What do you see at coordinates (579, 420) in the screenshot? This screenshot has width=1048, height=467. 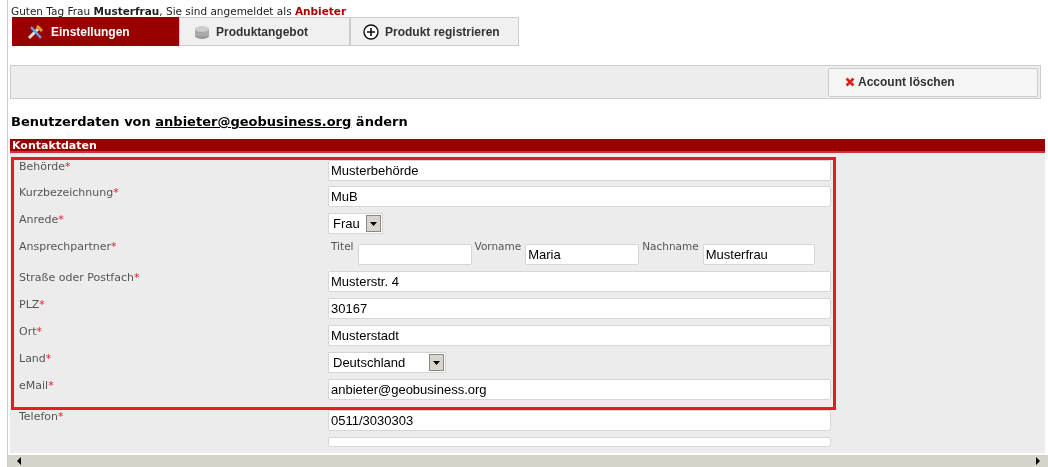 I see `text-field: 0511/3030303` at bounding box center [579, 420].